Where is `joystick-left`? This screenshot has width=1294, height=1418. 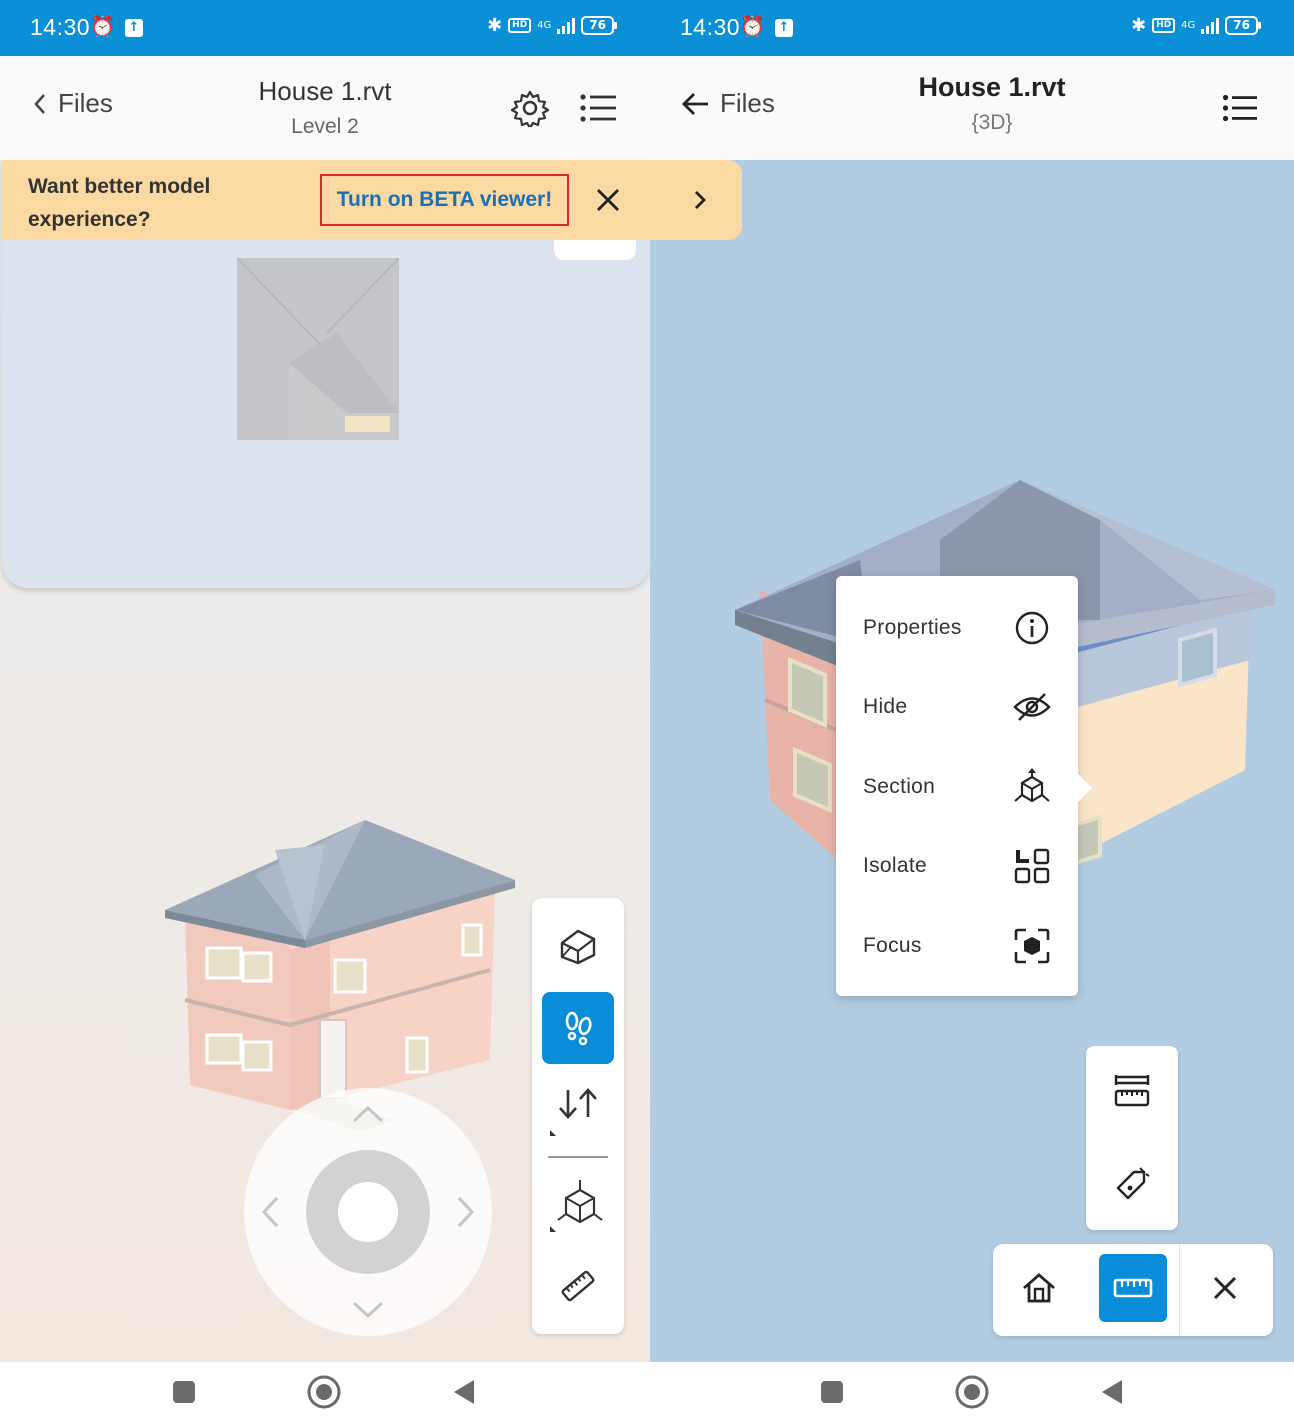 joystick-left is located at coordinates (270, 1212).